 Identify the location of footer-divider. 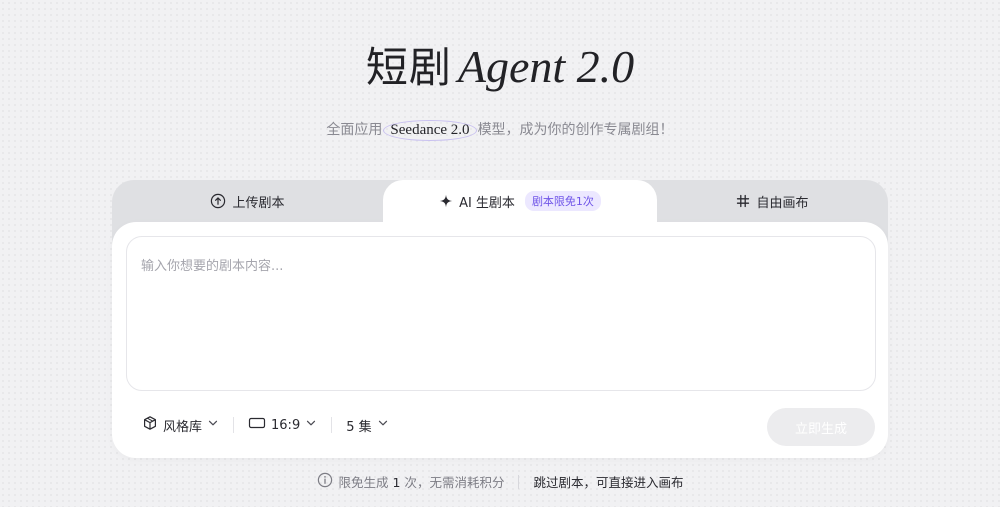
(519, 481).